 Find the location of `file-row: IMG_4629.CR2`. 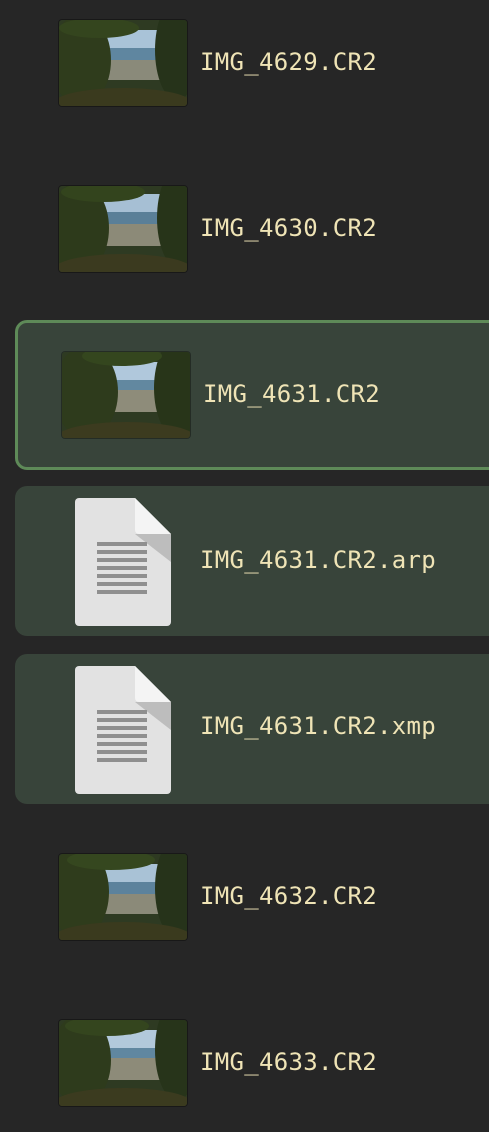

file-row: IMG_4629.CR2 is located at coordinates (252, 69).